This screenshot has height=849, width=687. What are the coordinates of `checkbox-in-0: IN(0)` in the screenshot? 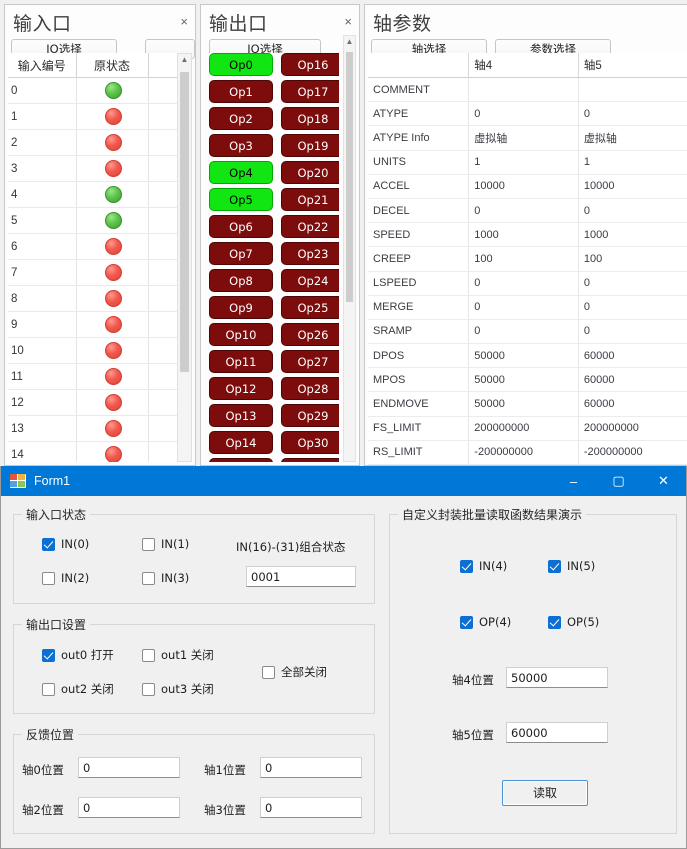 It's located at (65, 544).